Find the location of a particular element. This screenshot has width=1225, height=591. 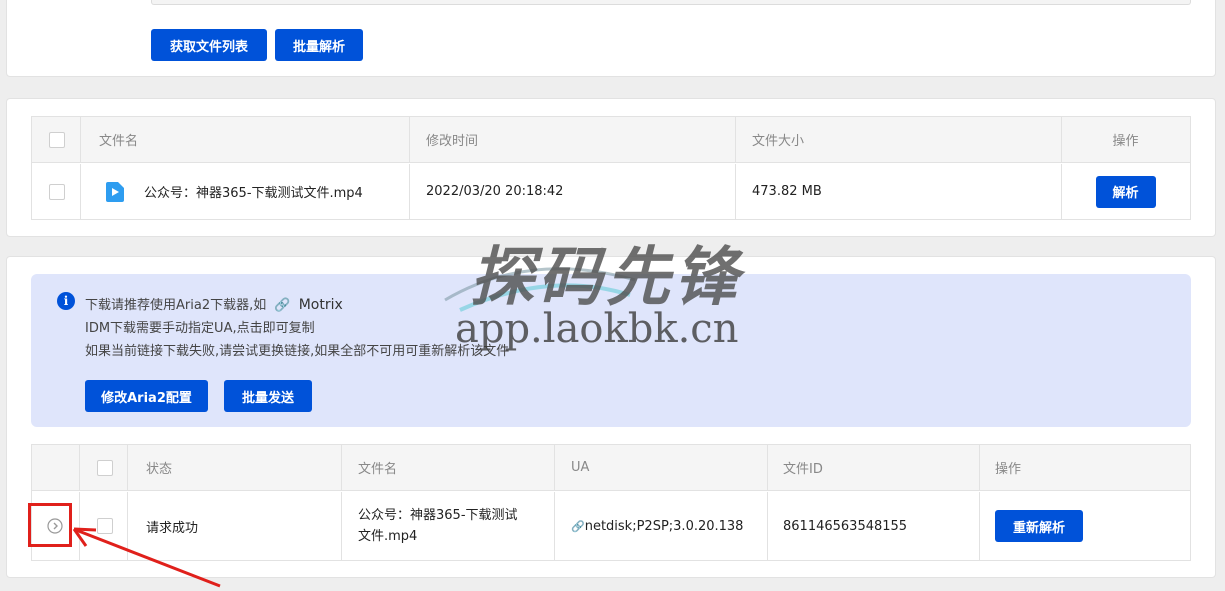

result-ua-text: netdisk;P2SP;3.0.20.138 is located at coordinates (664, 526).